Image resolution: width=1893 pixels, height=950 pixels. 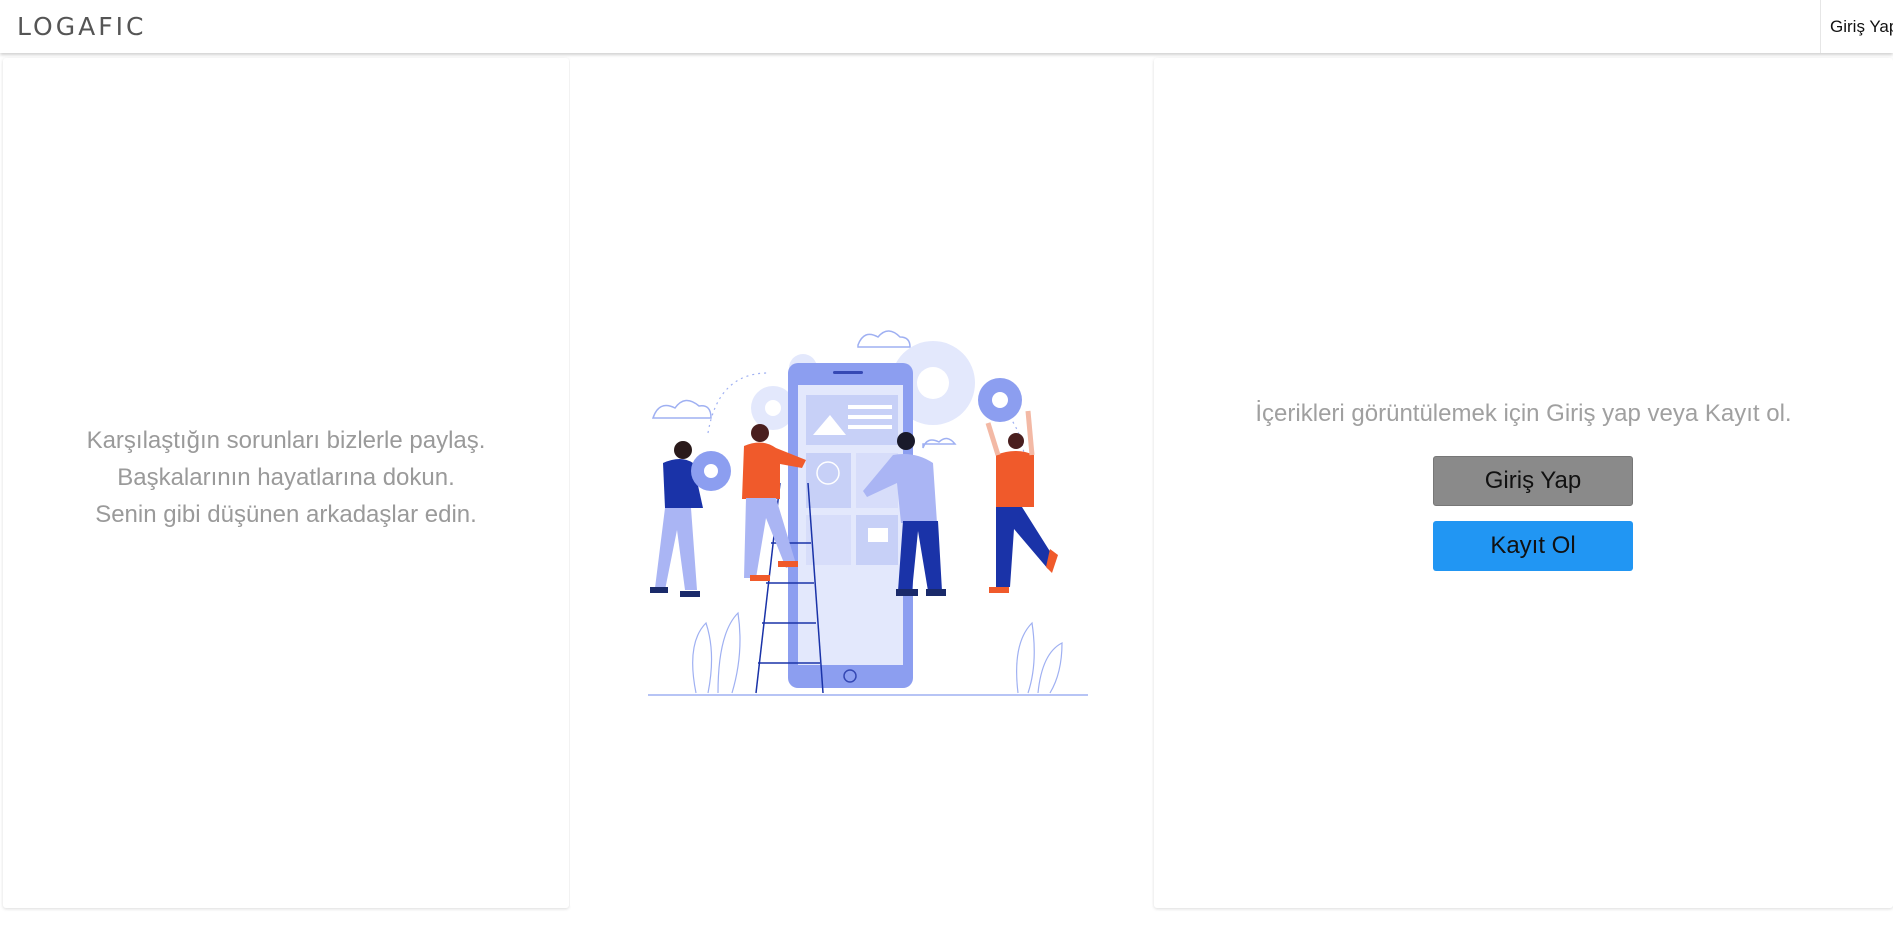 What do you see at coordinates (868, 513) in the screenshot?
I see `team-building-app-illustration` at bounding box center [868, 513].